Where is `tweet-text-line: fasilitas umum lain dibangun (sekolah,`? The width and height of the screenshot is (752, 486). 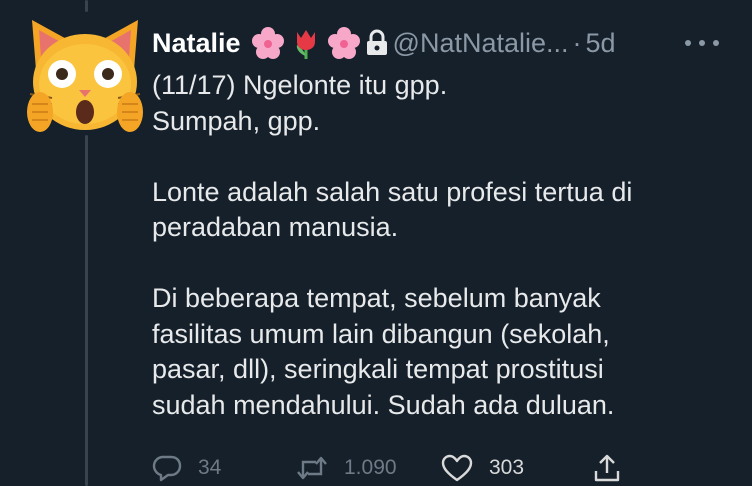 tweet-text-line: fasilitas umum lain dibangun (sekolah, is located at coordinates (381, 333).